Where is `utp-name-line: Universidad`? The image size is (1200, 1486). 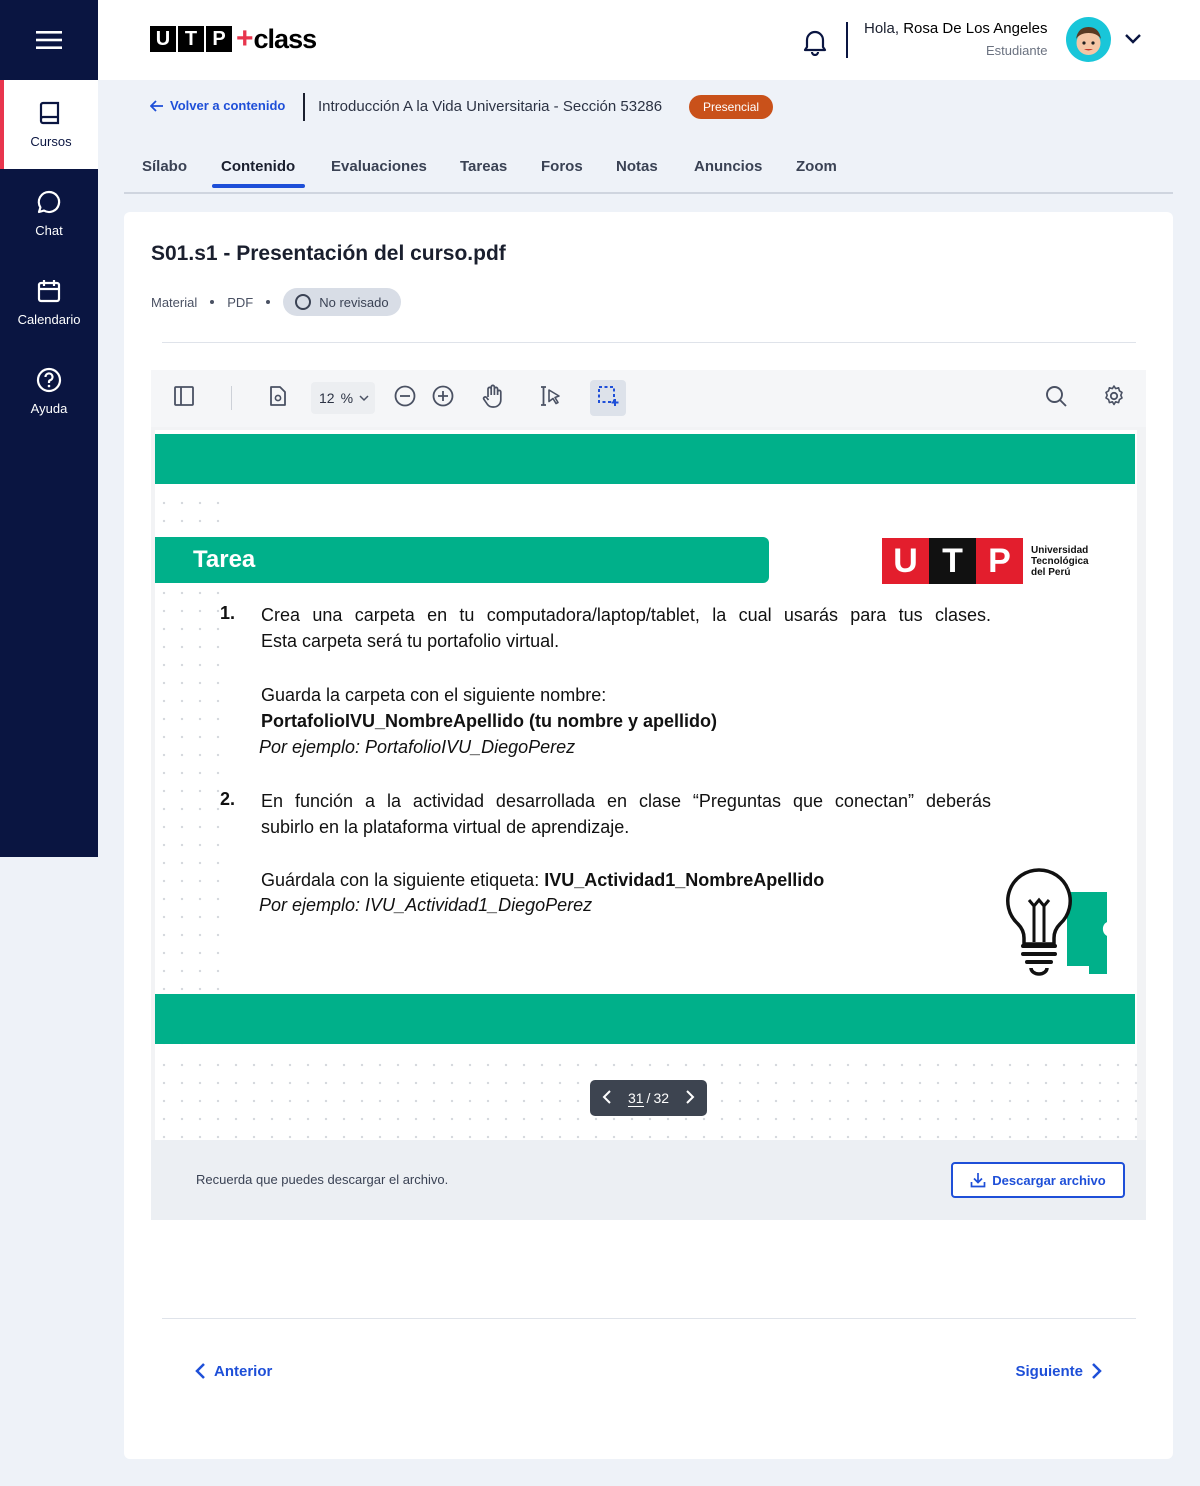 utp-name-line: Universidad is located at coordinates (1060, 550).